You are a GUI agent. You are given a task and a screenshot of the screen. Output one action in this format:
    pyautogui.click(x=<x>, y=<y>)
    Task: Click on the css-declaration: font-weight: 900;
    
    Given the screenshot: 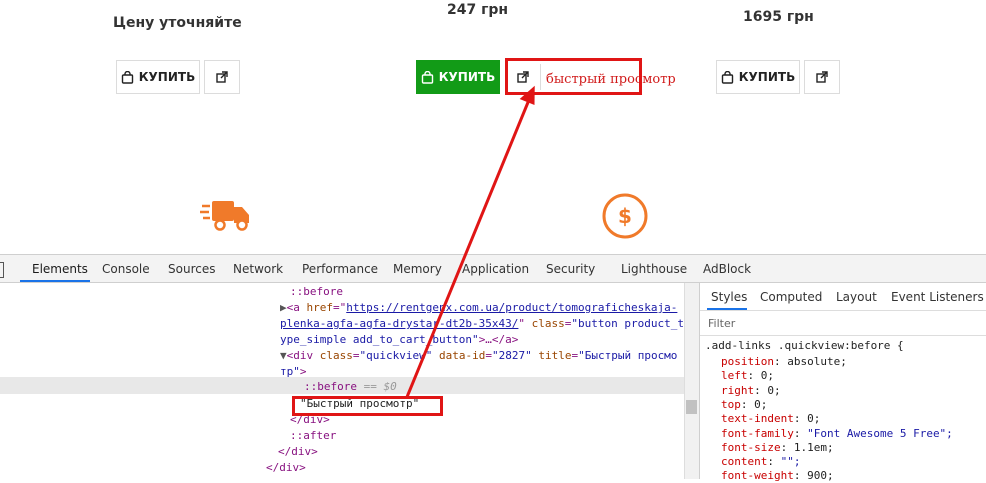 What is the action you would take?
    pyautogui.click(x=777, y=476)
    